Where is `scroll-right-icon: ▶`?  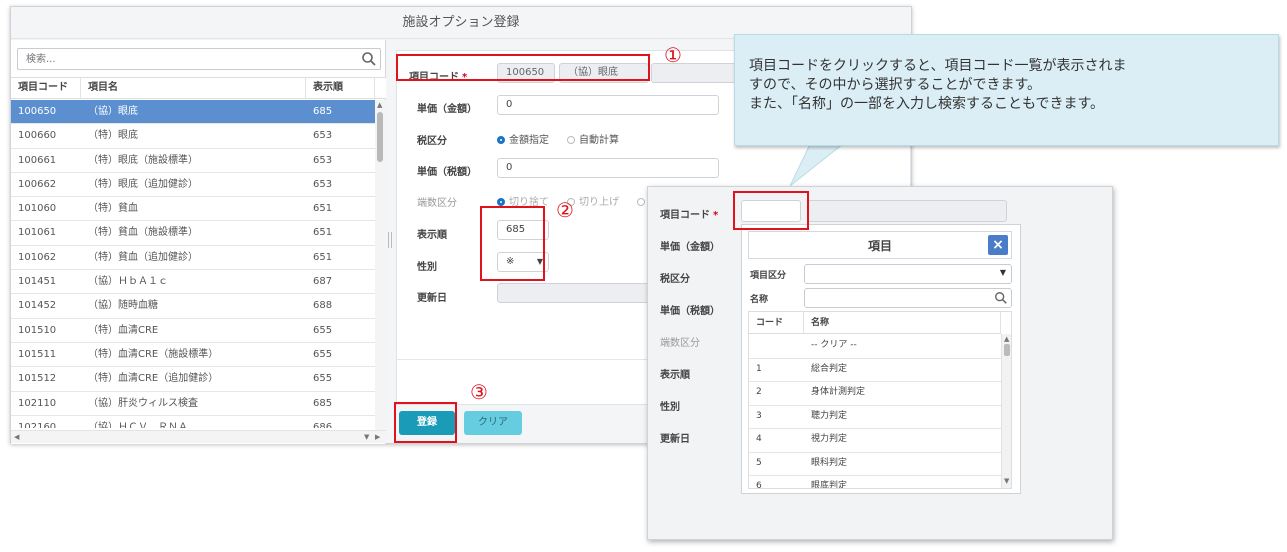
scroll-right-icon: ▶ is located at coordinates (377, 437).